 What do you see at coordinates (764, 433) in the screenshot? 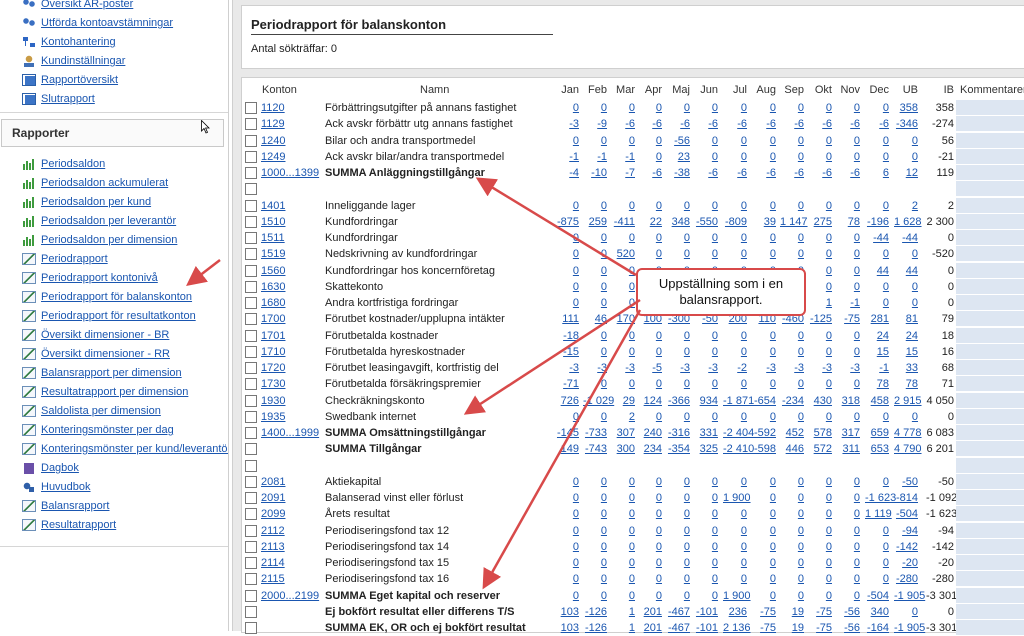
I see `period-value: -592` at bounding box center [764, 433].